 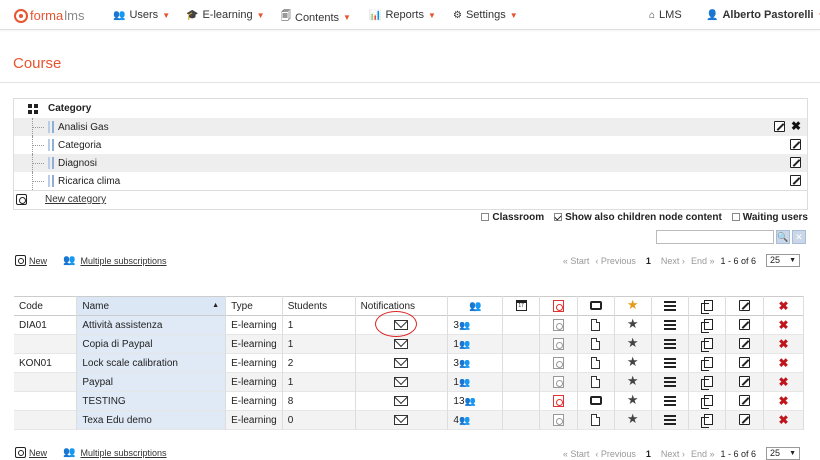 What do you see at coordinates (796, 126) in the screenshot?
I see `close-icon: ✖` at bounding box center [796, 126].